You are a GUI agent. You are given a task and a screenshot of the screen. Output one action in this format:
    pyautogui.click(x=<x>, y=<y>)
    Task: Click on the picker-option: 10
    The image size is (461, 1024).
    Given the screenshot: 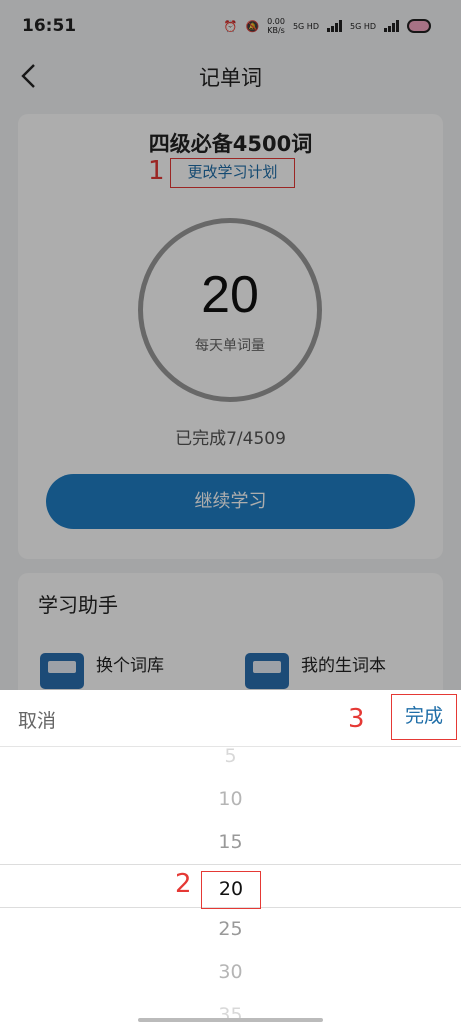 What is the action you would take?
    pyautogui.click(x=230, y=799)
    